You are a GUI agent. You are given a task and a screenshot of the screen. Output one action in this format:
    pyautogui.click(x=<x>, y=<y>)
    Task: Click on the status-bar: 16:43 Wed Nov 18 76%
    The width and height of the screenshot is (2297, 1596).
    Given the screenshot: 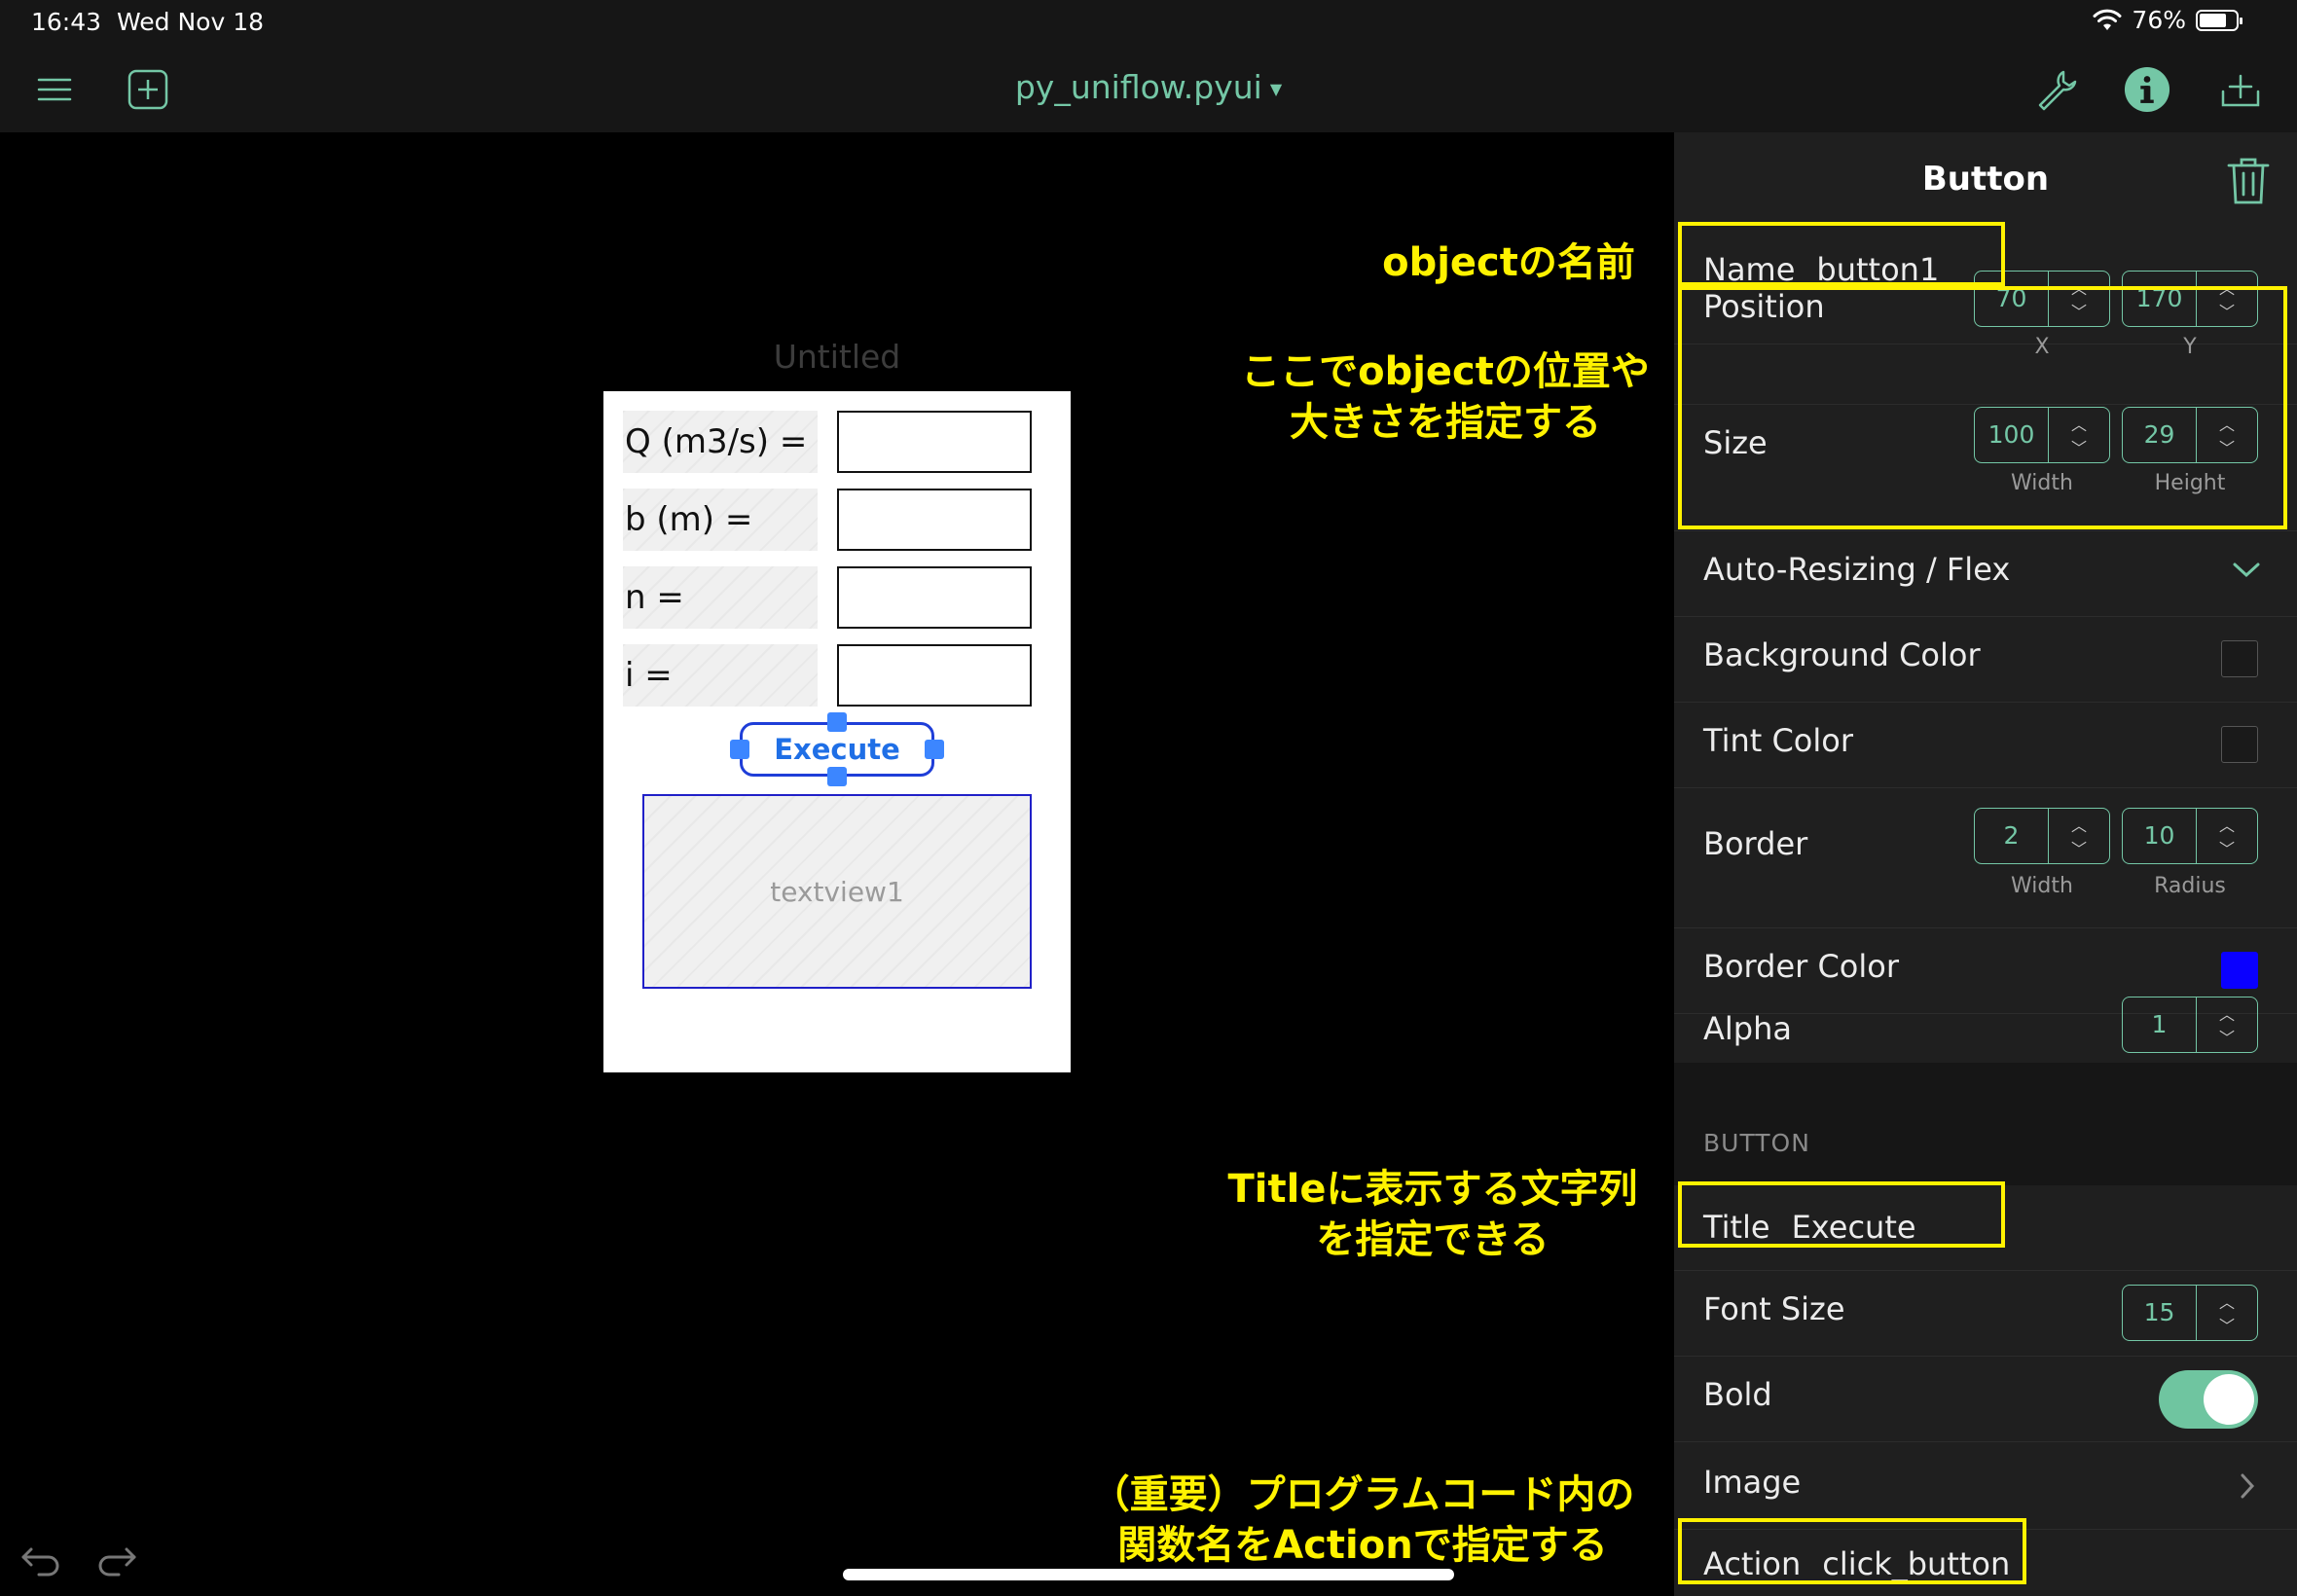 What is the action you would take?
    pyautogui.click(x=1148, y=23)
    